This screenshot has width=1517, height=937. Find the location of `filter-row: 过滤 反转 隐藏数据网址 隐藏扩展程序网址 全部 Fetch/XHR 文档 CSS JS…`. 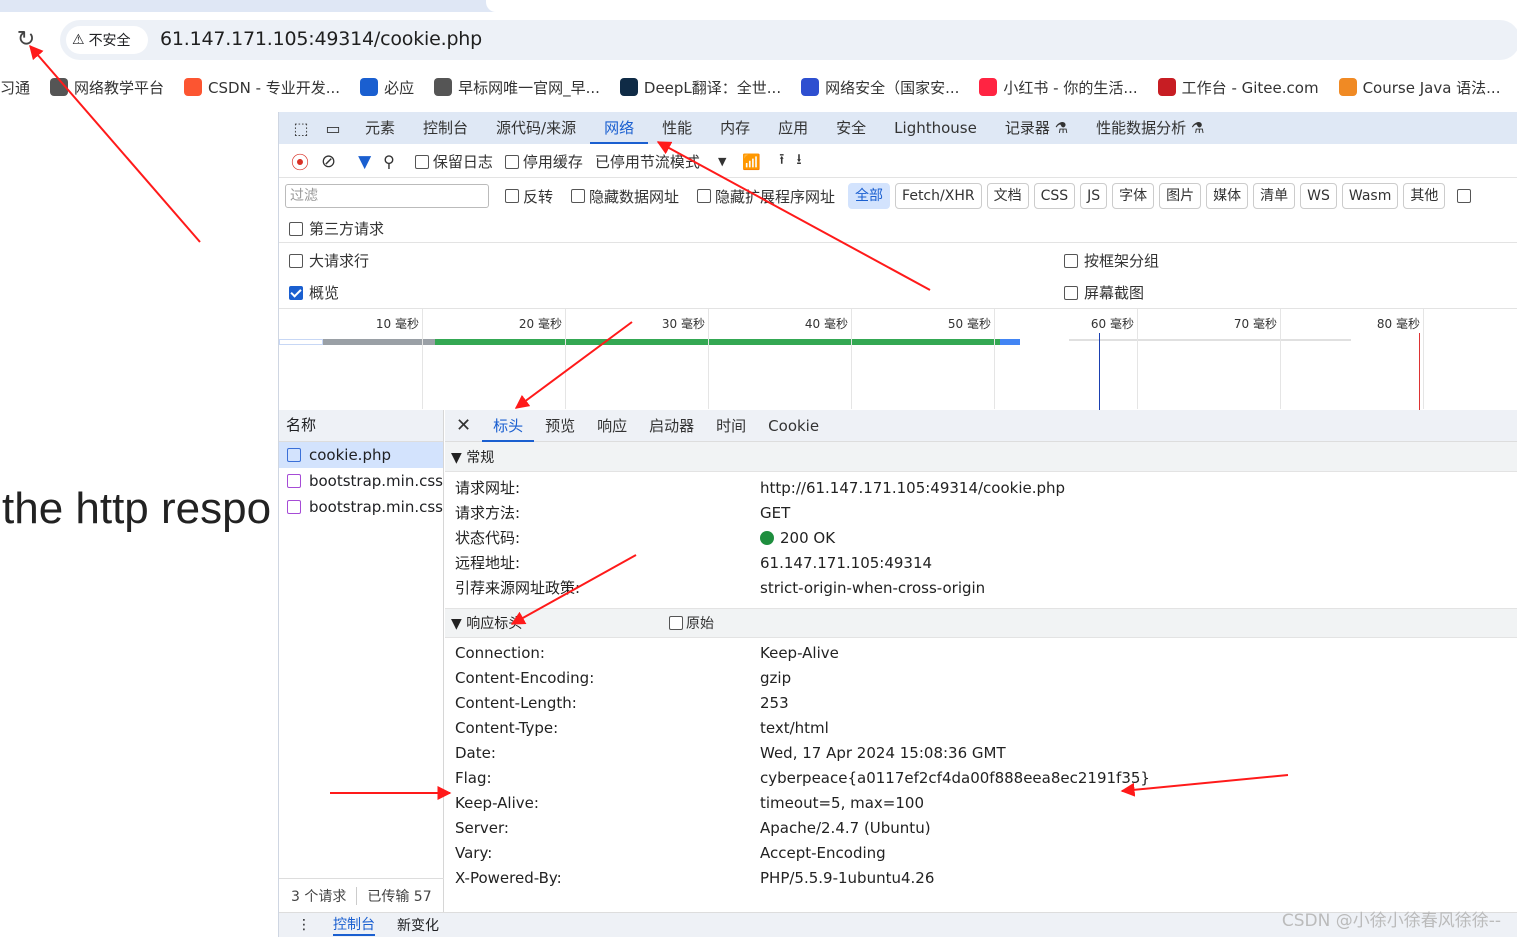

filter-row: 过滤 反转 隐藏数据网址 隐藏扩展程序网址 全部 Fetch/XHR 文档 CSS JS… is located at coordinates (898, 196).